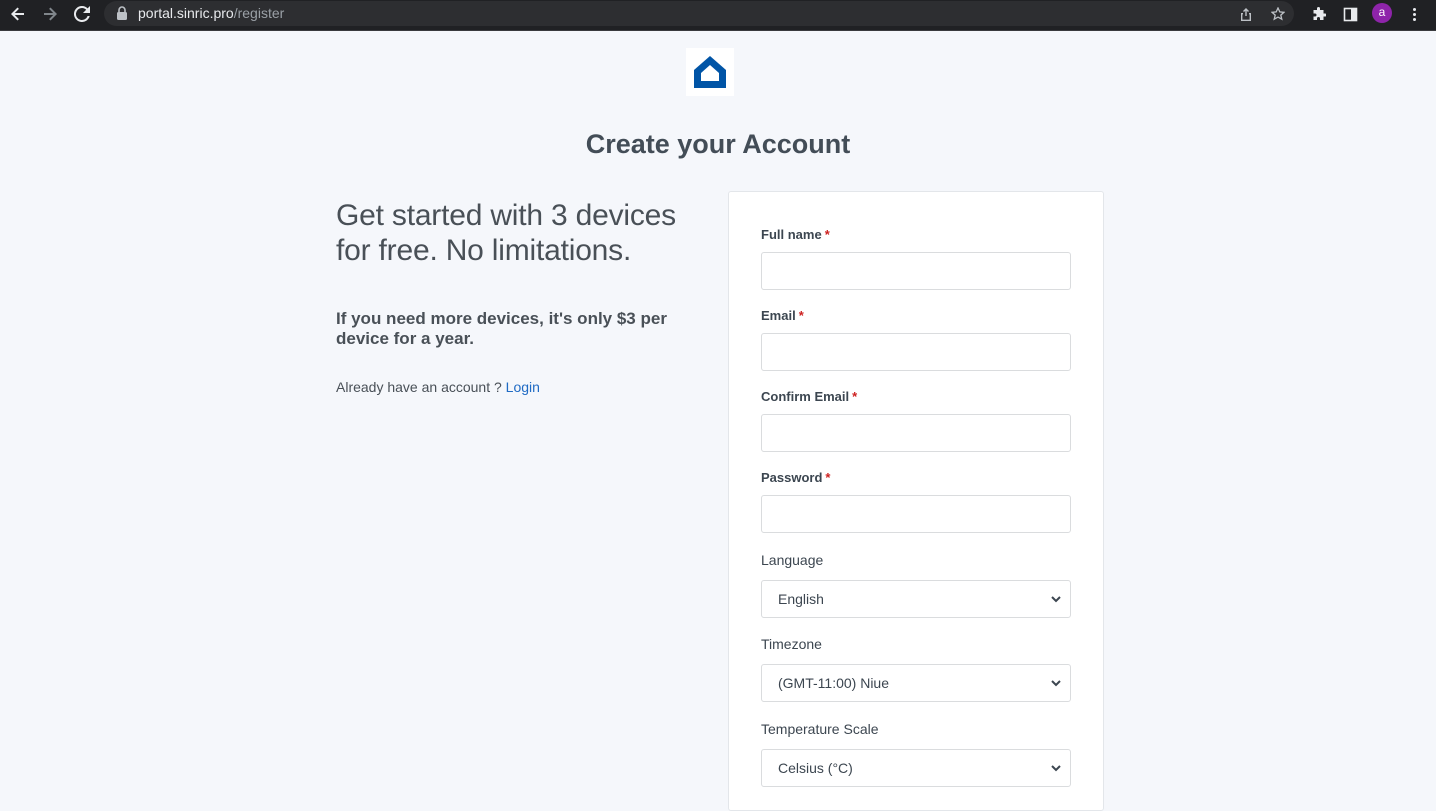 This screenshot has width=1436, height=811. I want to click on browser-toolbar: portal.sinric.pro/register a, so click(718, 15).